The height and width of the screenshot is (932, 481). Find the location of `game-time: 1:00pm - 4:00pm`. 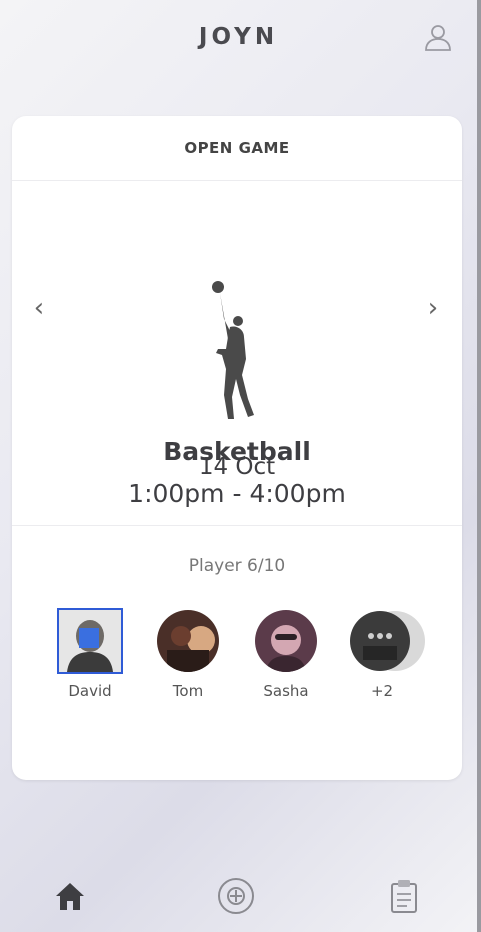

game-time: 1:00pm - 4:00pm is located at coordinates (237, 493).